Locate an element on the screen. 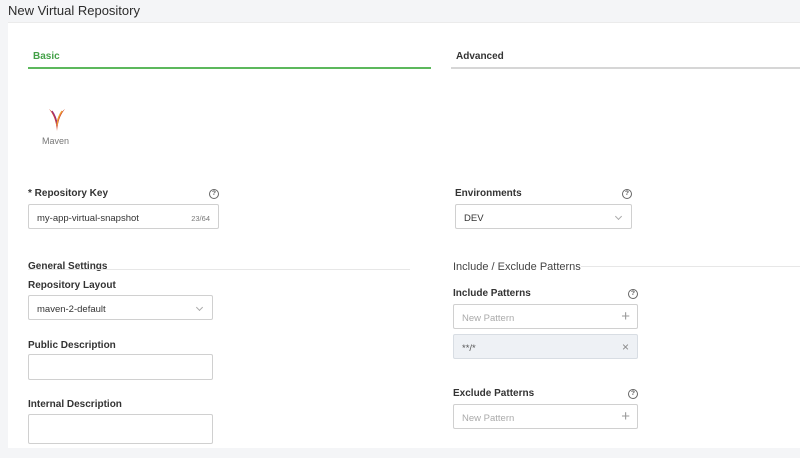 This screenshot has width=800, height=458. repository-key-label: * Repository Key is located at coordinates (68, 193).